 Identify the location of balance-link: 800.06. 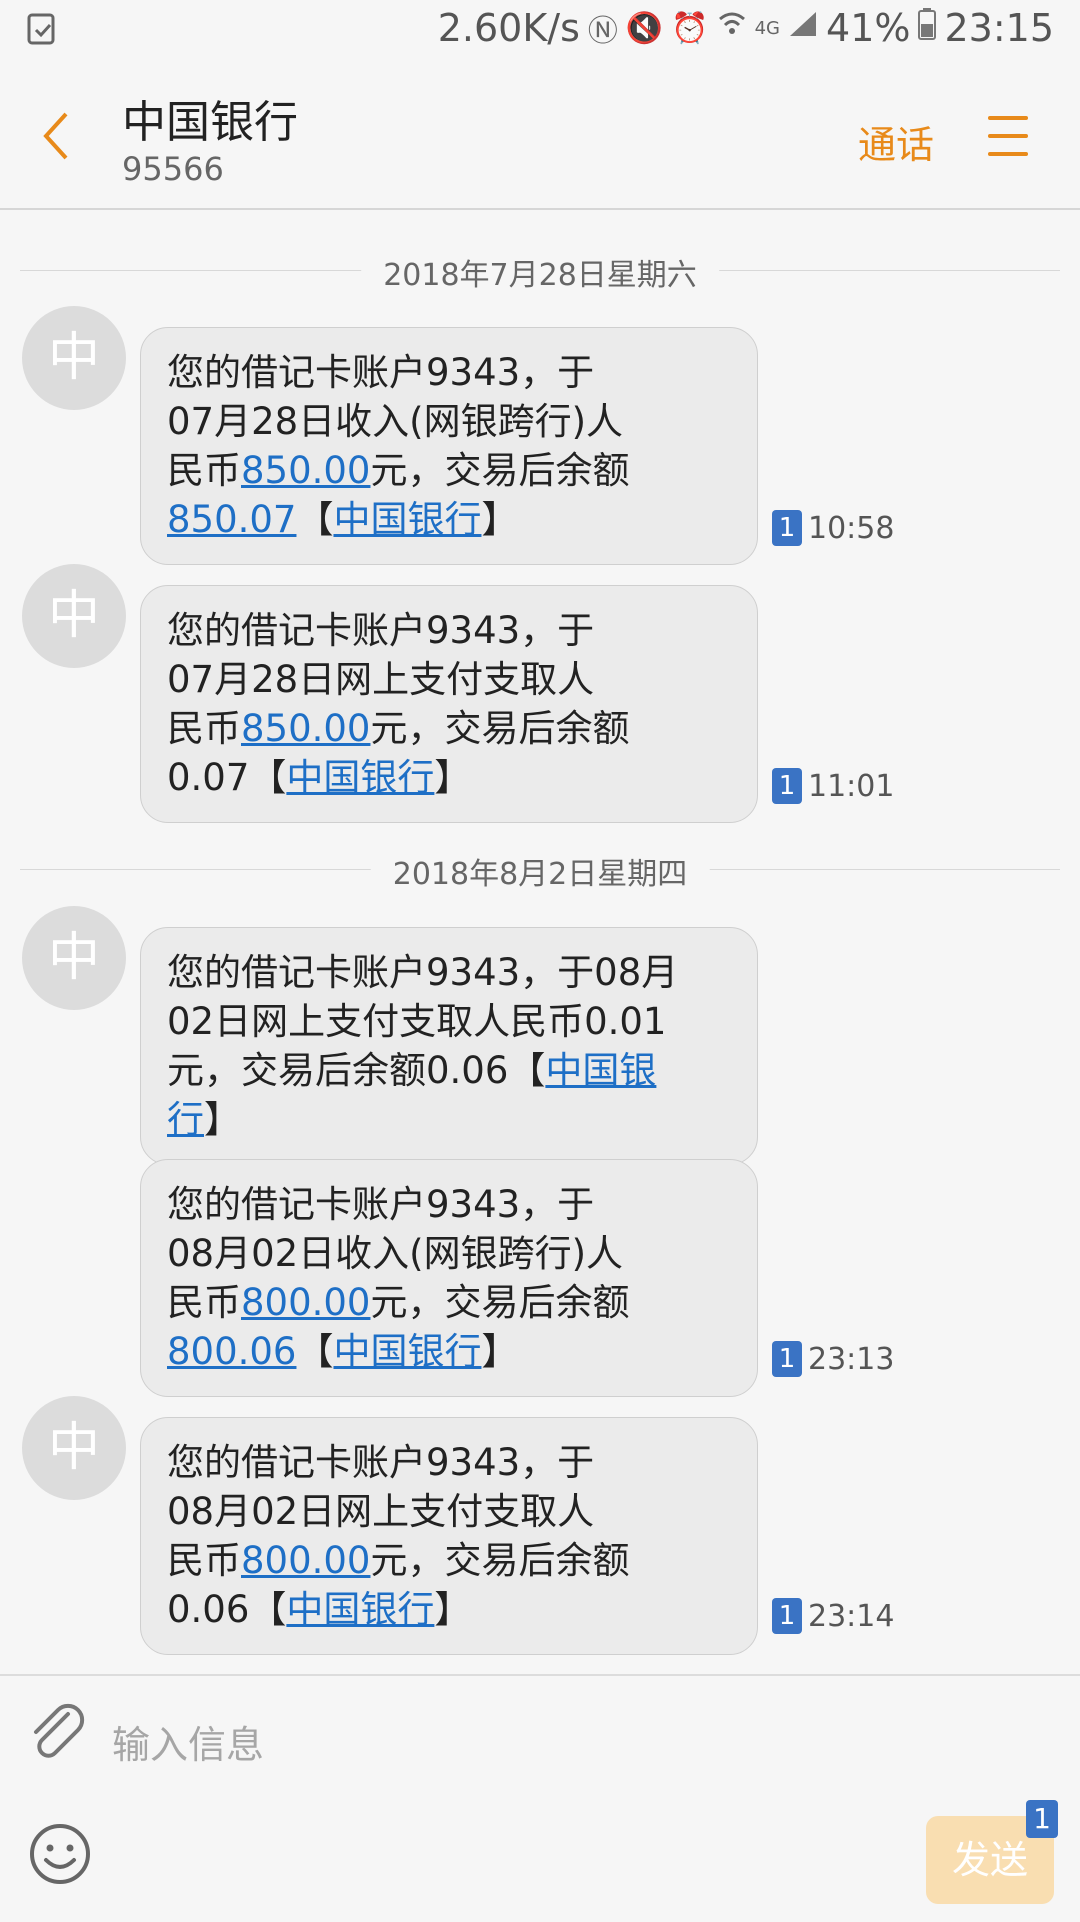
(231, 1351).